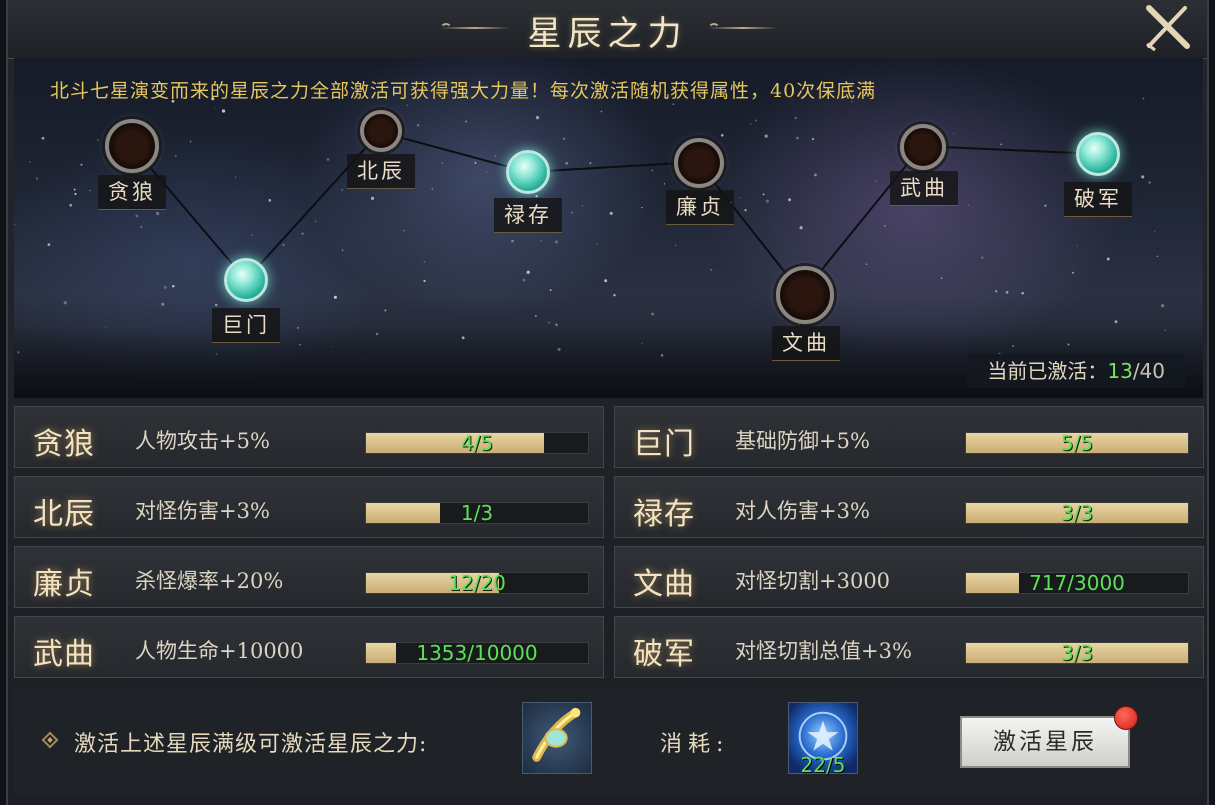 This screenshot has width=1215, height=805. What do you see at coordinates (209, 581) in the screenshot?
I see `row-attribute: 杀怪爆率+20%` at bounding box center [209, 581].